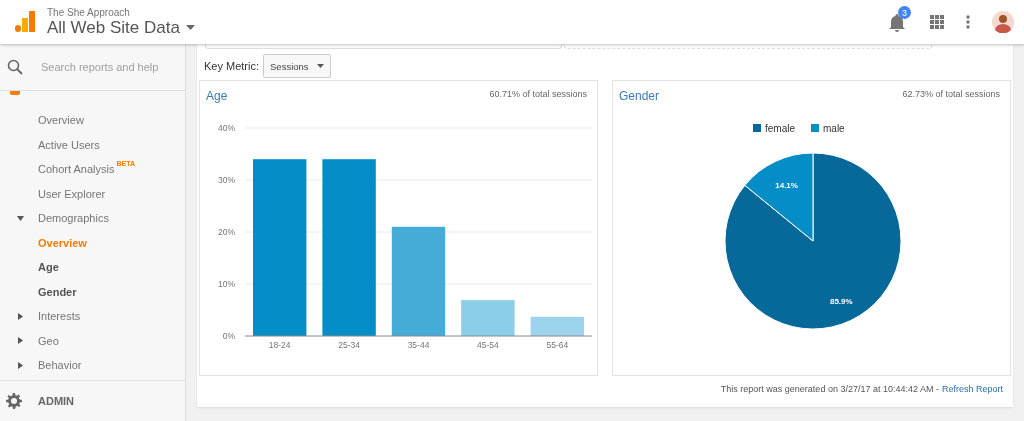 This screenshot has height=421, width=1024. Describe the element at coordinates (639, 96) in the screenshot. I see `panel-title: Gender` at that location.